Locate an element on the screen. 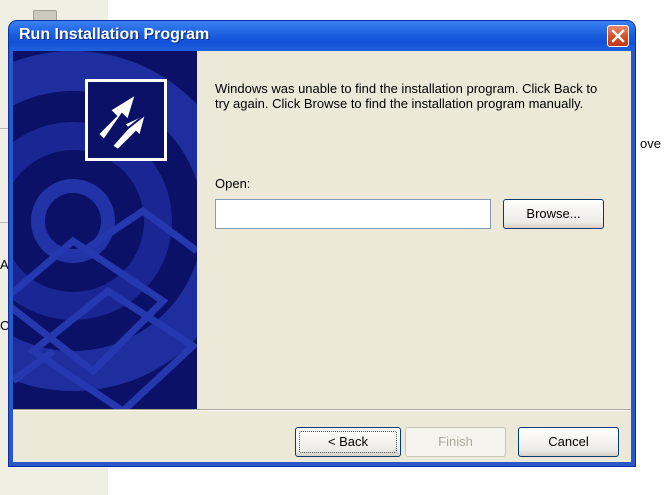 This screenshot has height=495, width=664. install-arrow-icon is located at coordinates (126, 120).